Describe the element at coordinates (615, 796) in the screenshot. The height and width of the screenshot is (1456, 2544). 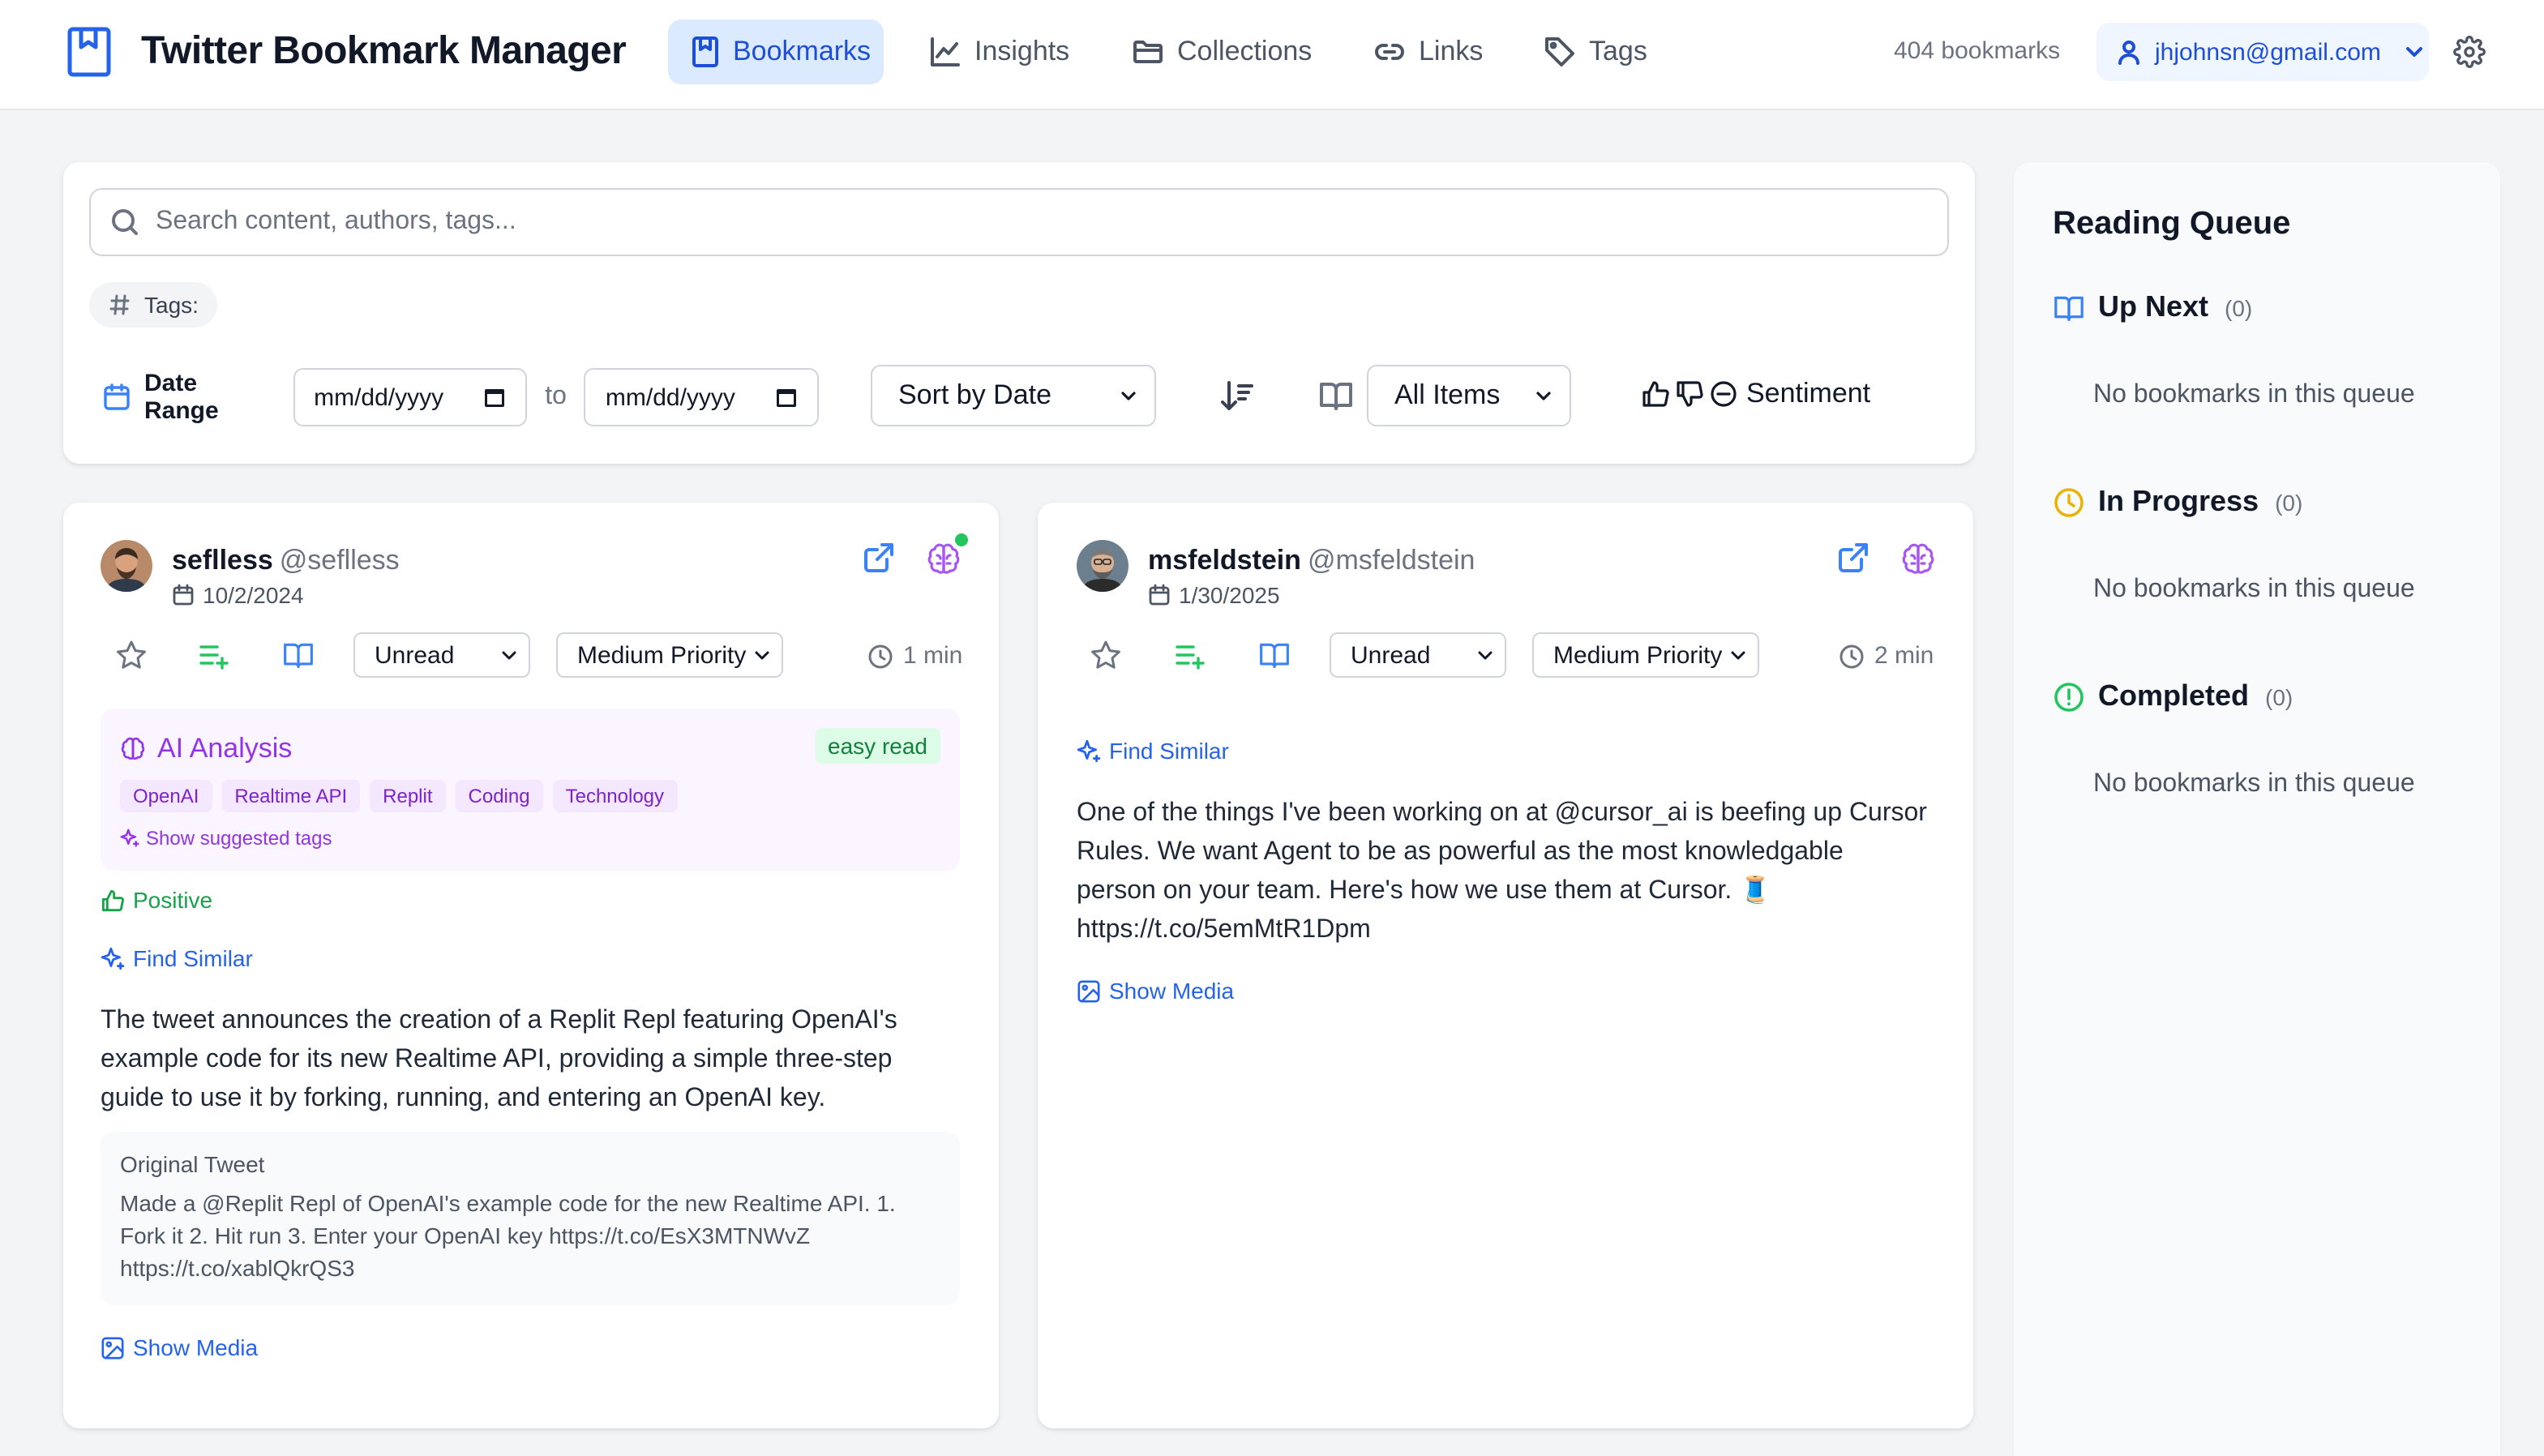
I see `ai-tag: Technology` at that location.